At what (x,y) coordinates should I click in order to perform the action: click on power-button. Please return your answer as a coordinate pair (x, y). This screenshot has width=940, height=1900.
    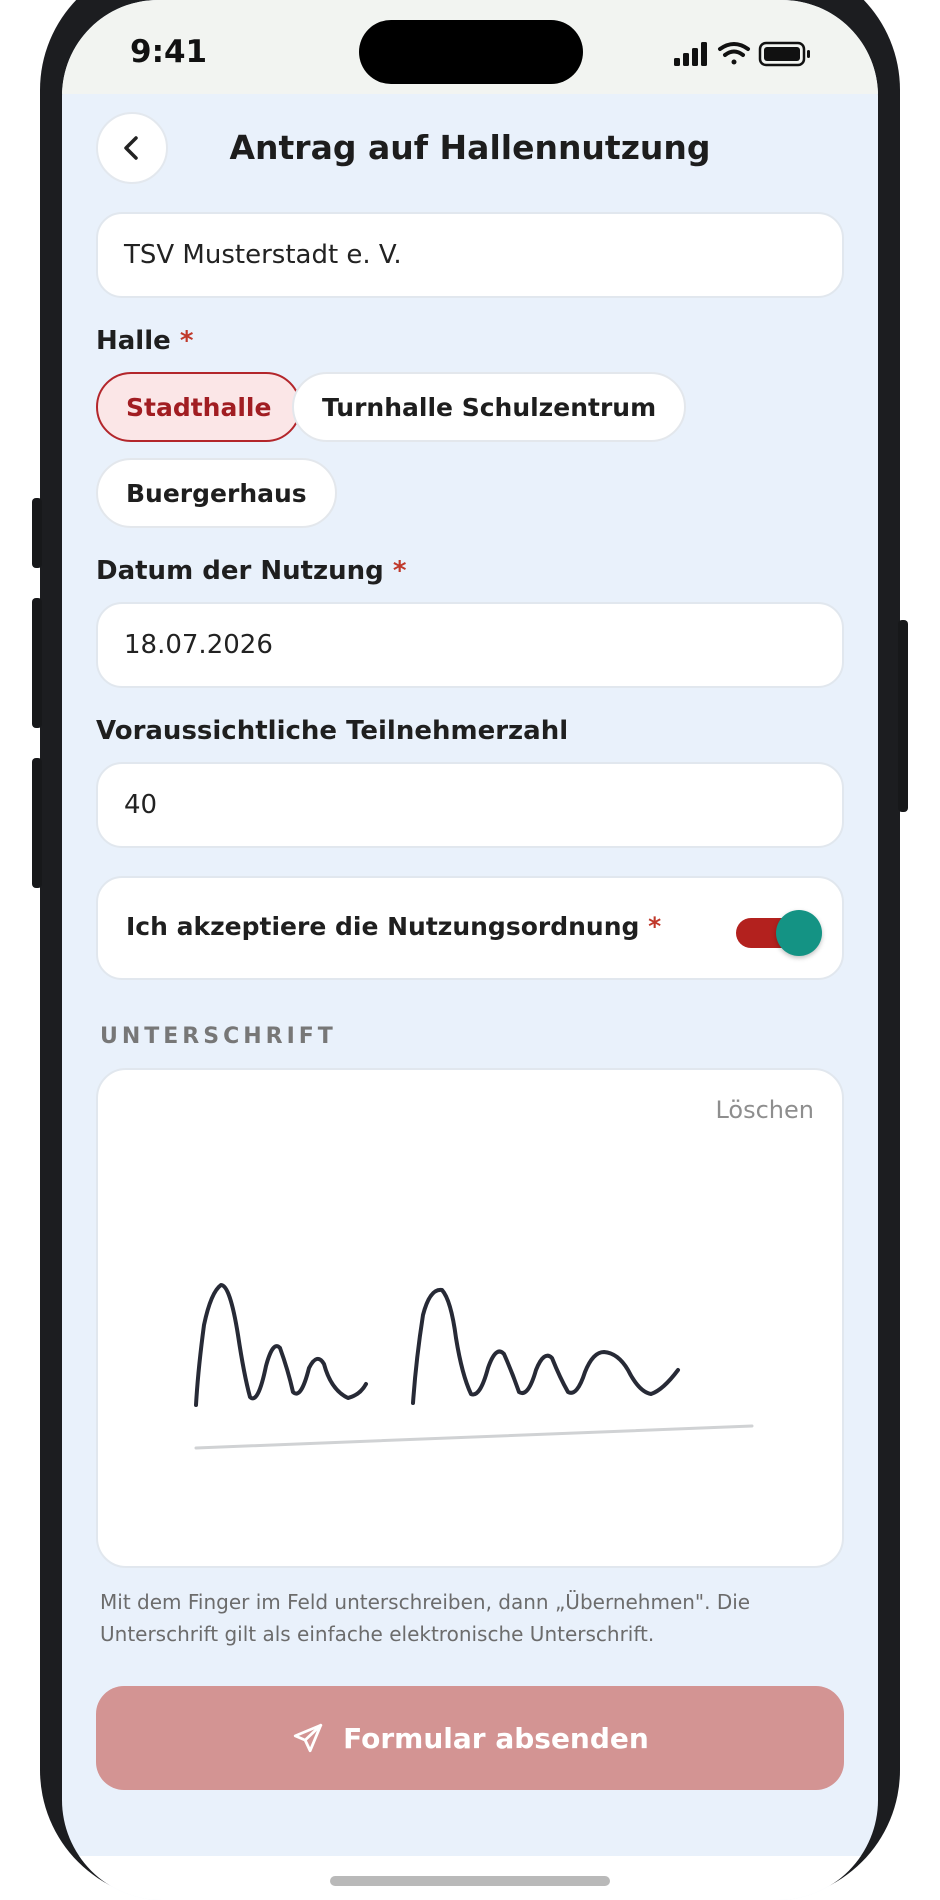
    Looking at the image, I should click on (903, 716).